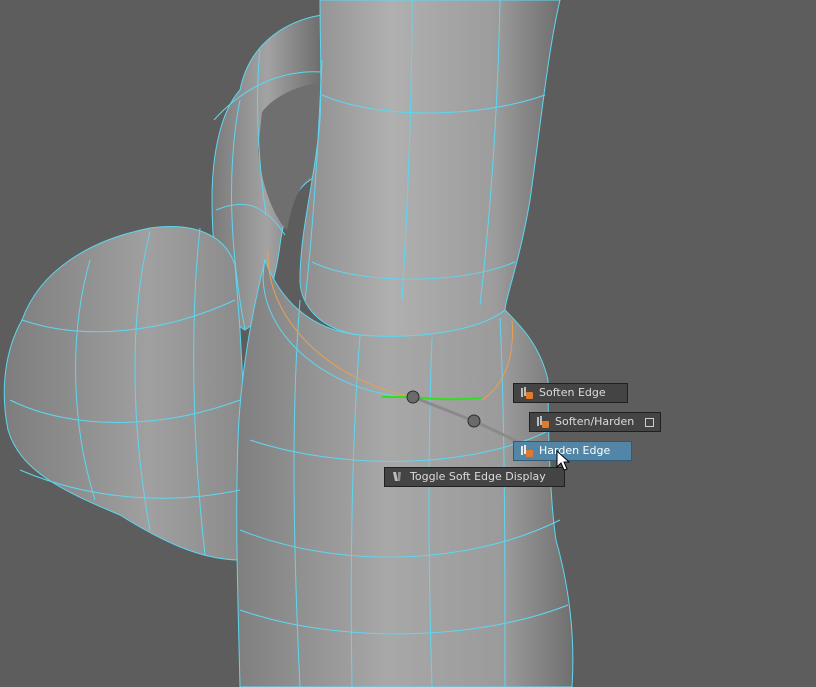  What do you see at coordinates (478, 476) in the screenshot?
I see `menu-item-label: Toggle Soft Edge Display` at bounding box center [478, 476].